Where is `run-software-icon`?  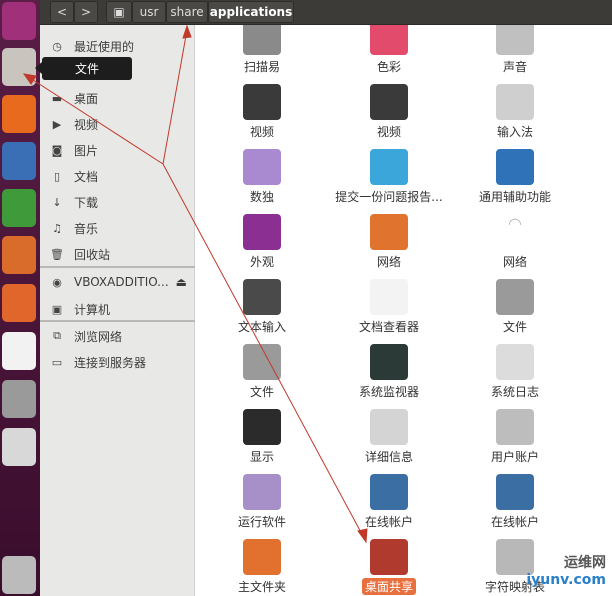 run-software-icon is located at coordinates (262, 492).